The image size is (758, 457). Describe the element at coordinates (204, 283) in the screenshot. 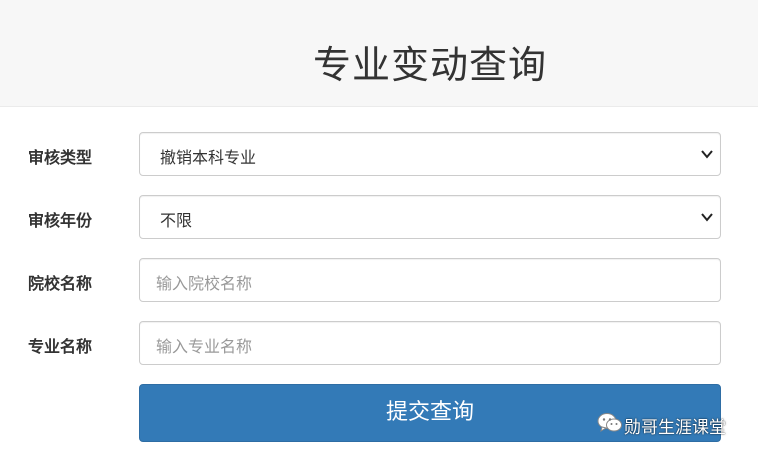

I see `school-name-placeholder: 输入院校名称` at that location.